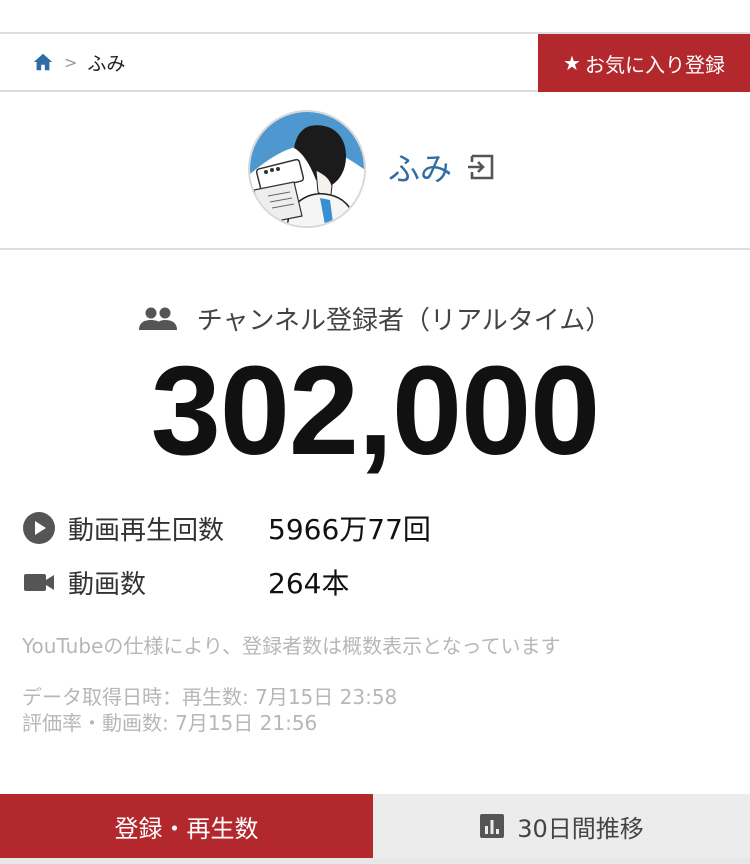 This screenshot has width=750, height=864. I want to click on tab-subscribers-views: 登録・再生数, so click(186, 826).